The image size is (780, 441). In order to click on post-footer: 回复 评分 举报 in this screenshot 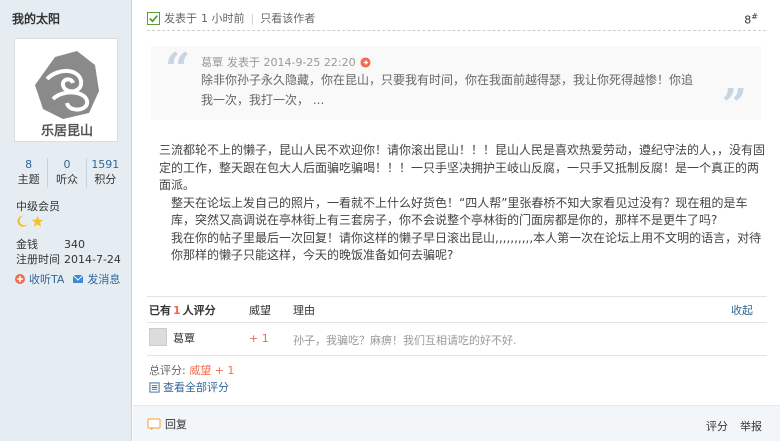, I will do `click(456, 423)`.